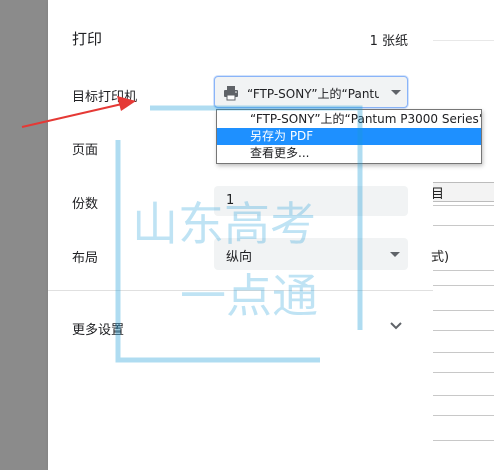  Describe the element at coordinates (311, 201) in the screenshot. I see `copies-input: 1` at that location.